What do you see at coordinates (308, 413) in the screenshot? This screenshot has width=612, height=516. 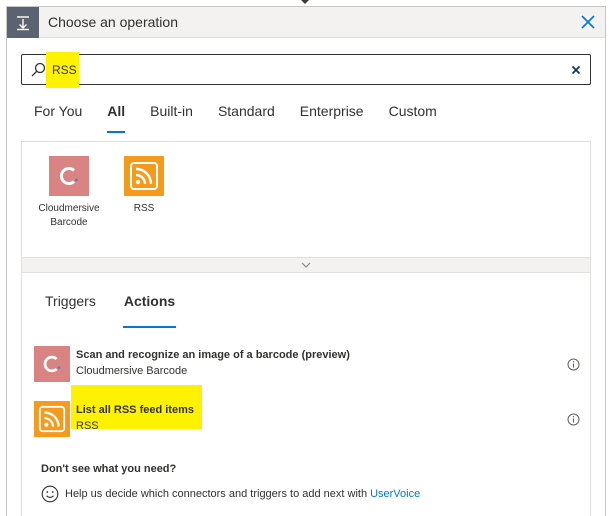 I see `action-item-list-rss-feed-items: List all RSS feed items RSS` at bounding box center [308, 413].